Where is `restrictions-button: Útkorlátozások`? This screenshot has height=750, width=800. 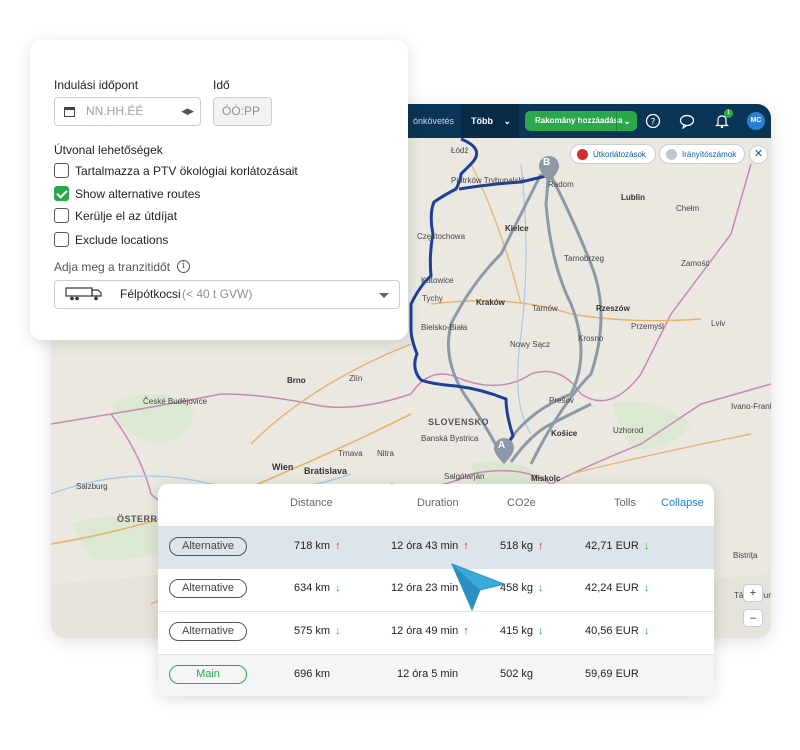 restrictions-button: Útkorlátozások is located at coordinates (613, 154).